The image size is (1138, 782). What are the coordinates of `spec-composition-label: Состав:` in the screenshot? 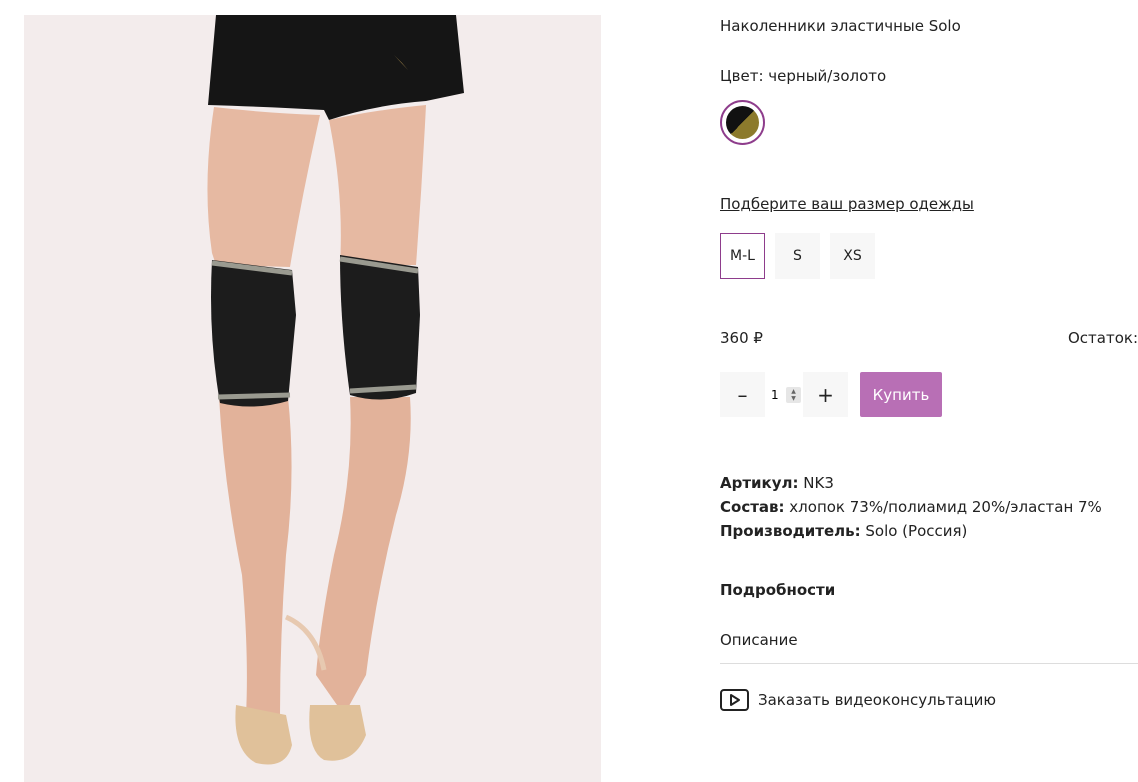 It's located at (752, 507).